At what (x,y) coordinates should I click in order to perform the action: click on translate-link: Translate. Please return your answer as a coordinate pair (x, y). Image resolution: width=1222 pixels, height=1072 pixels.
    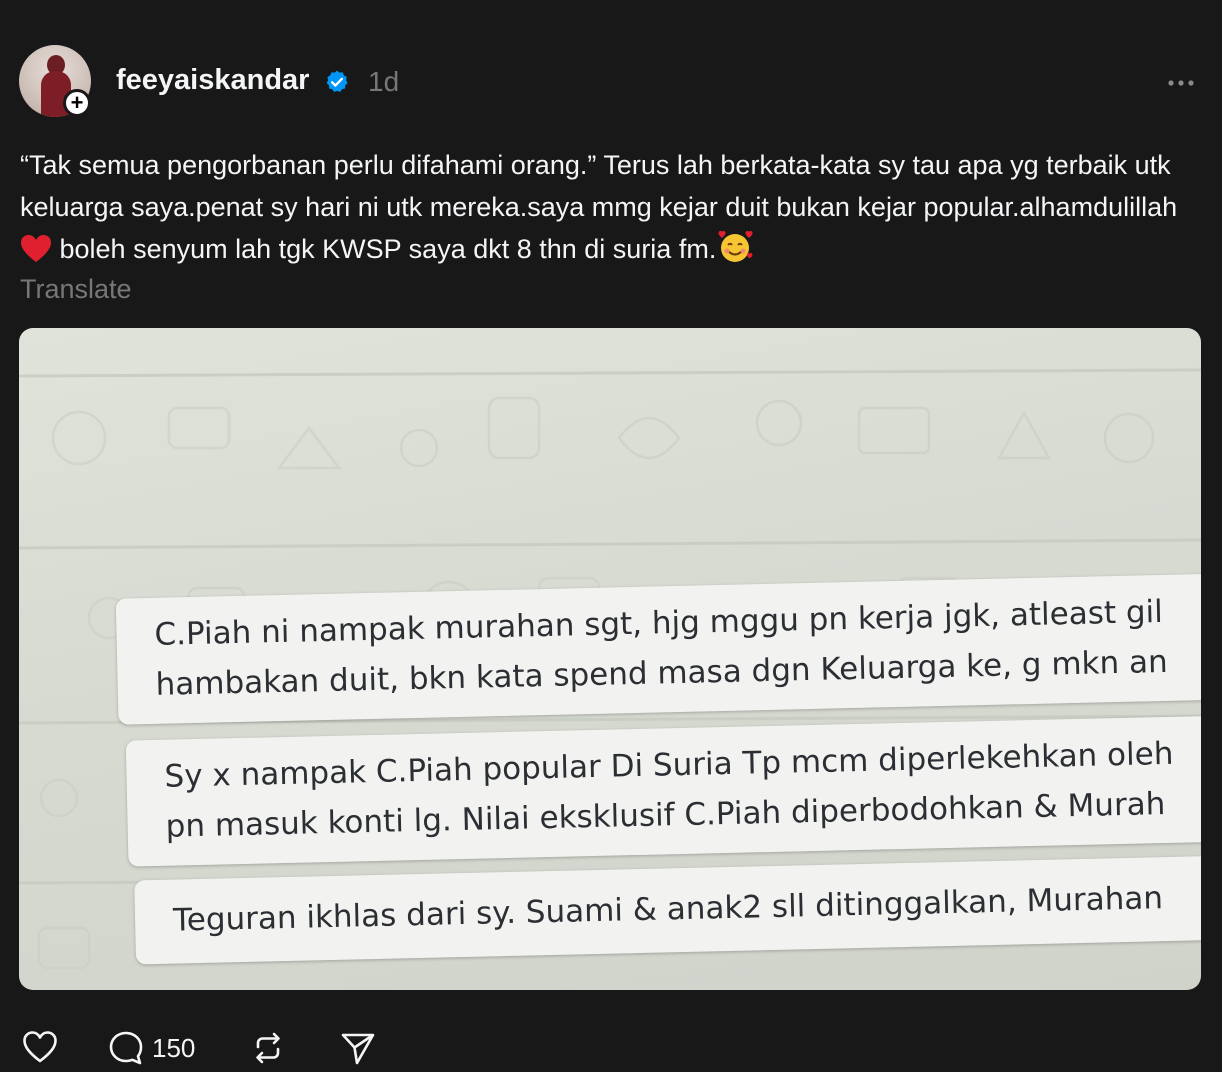
    Looking at the image, I should click on (76, 289).